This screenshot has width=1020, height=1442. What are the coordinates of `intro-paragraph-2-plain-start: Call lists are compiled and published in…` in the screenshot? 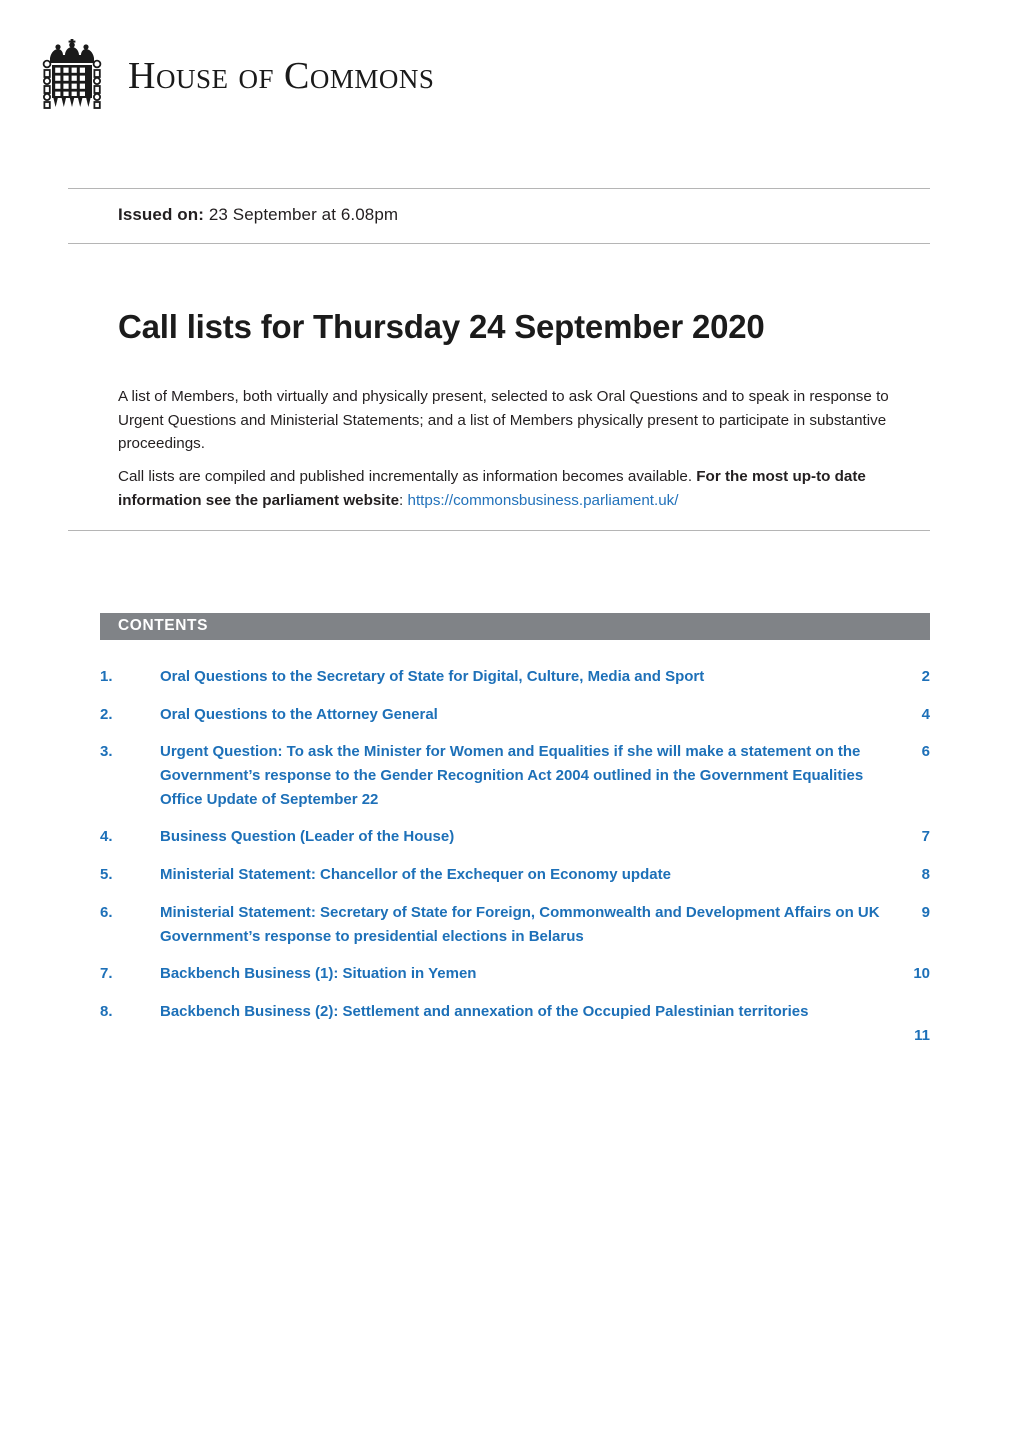 It's located at (407, 477).